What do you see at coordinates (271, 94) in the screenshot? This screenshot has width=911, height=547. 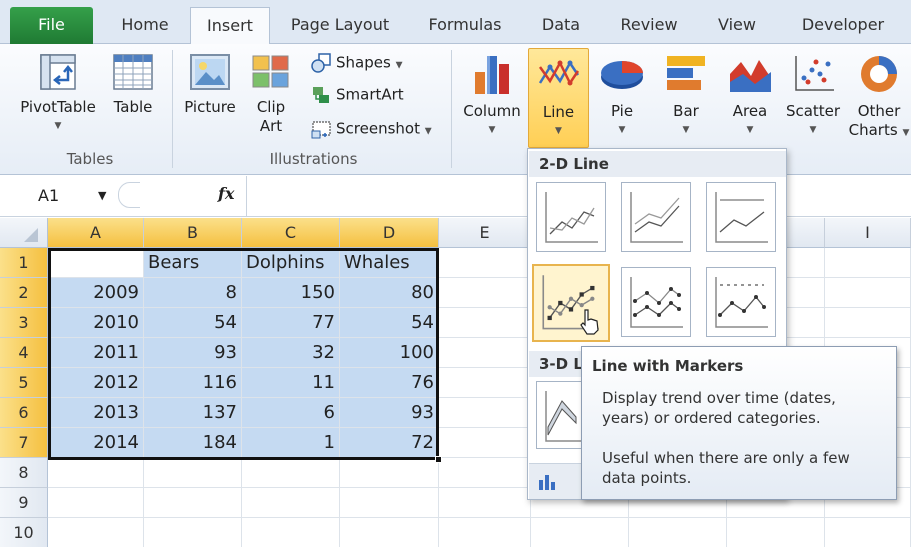 I see `clip-art-button: Clip Art` at bounding box center [271, 94].